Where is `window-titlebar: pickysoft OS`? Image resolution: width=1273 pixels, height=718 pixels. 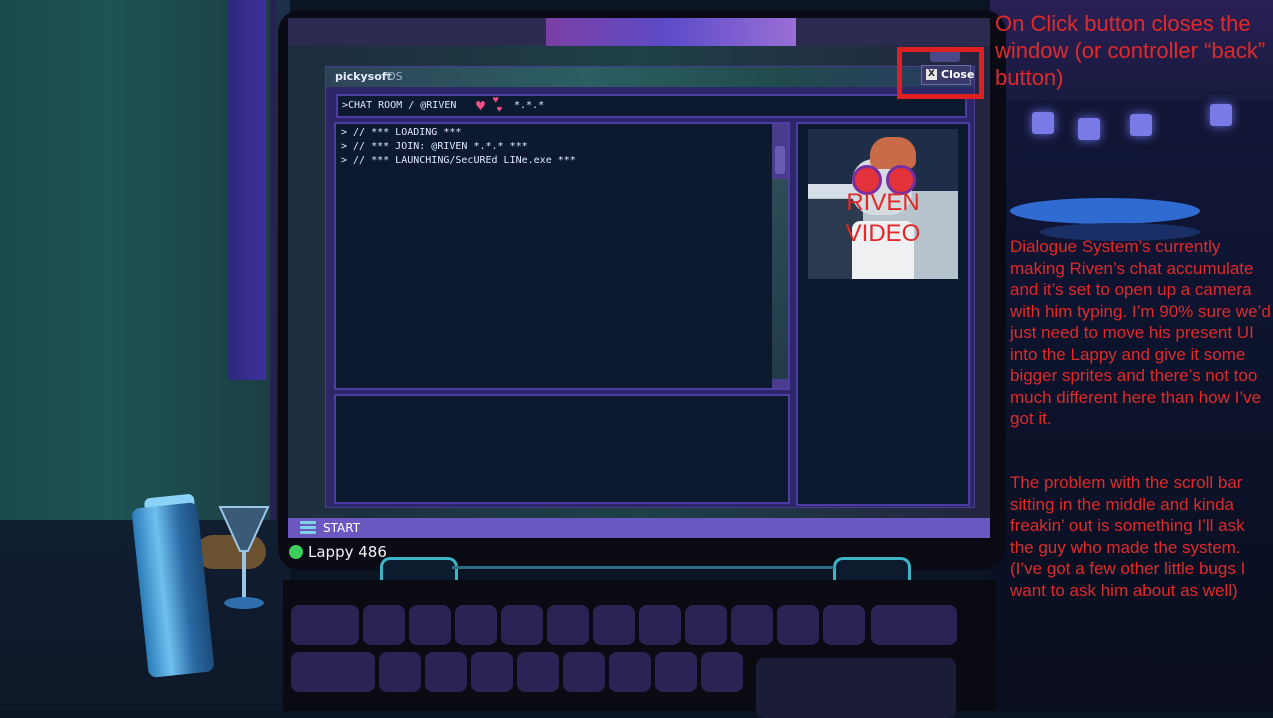 window-titlebar: pickysoft OS is located at coordinates (650, 77).